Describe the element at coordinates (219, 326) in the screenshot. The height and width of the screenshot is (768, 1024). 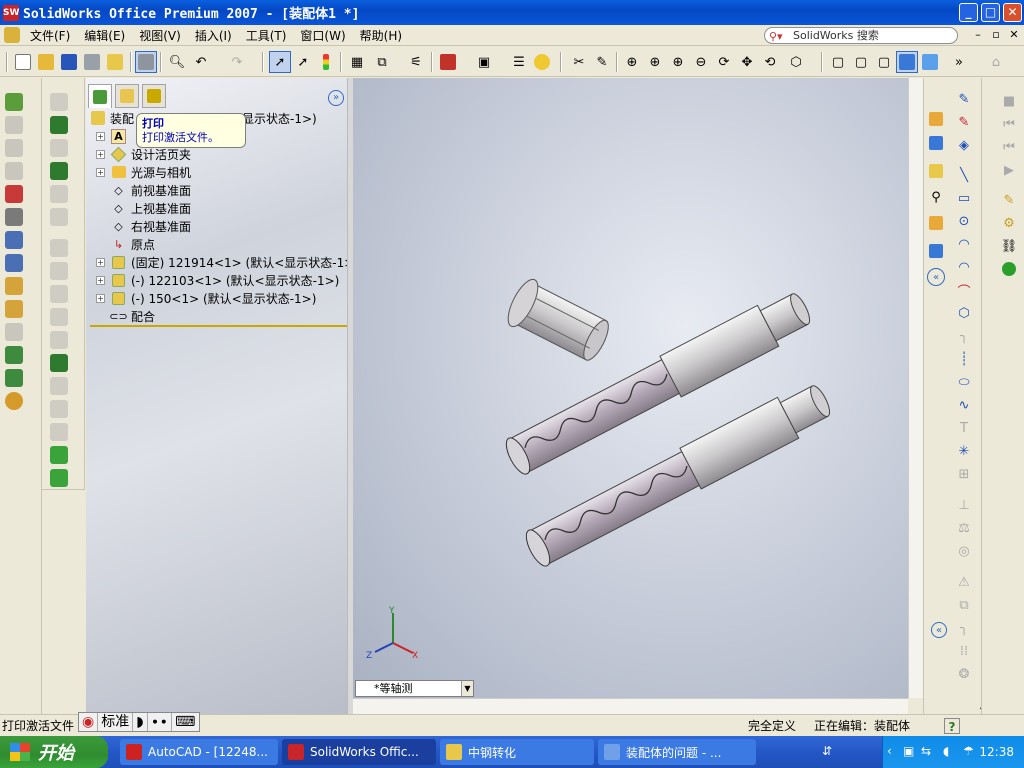
I see `rollback-bar` at that location.